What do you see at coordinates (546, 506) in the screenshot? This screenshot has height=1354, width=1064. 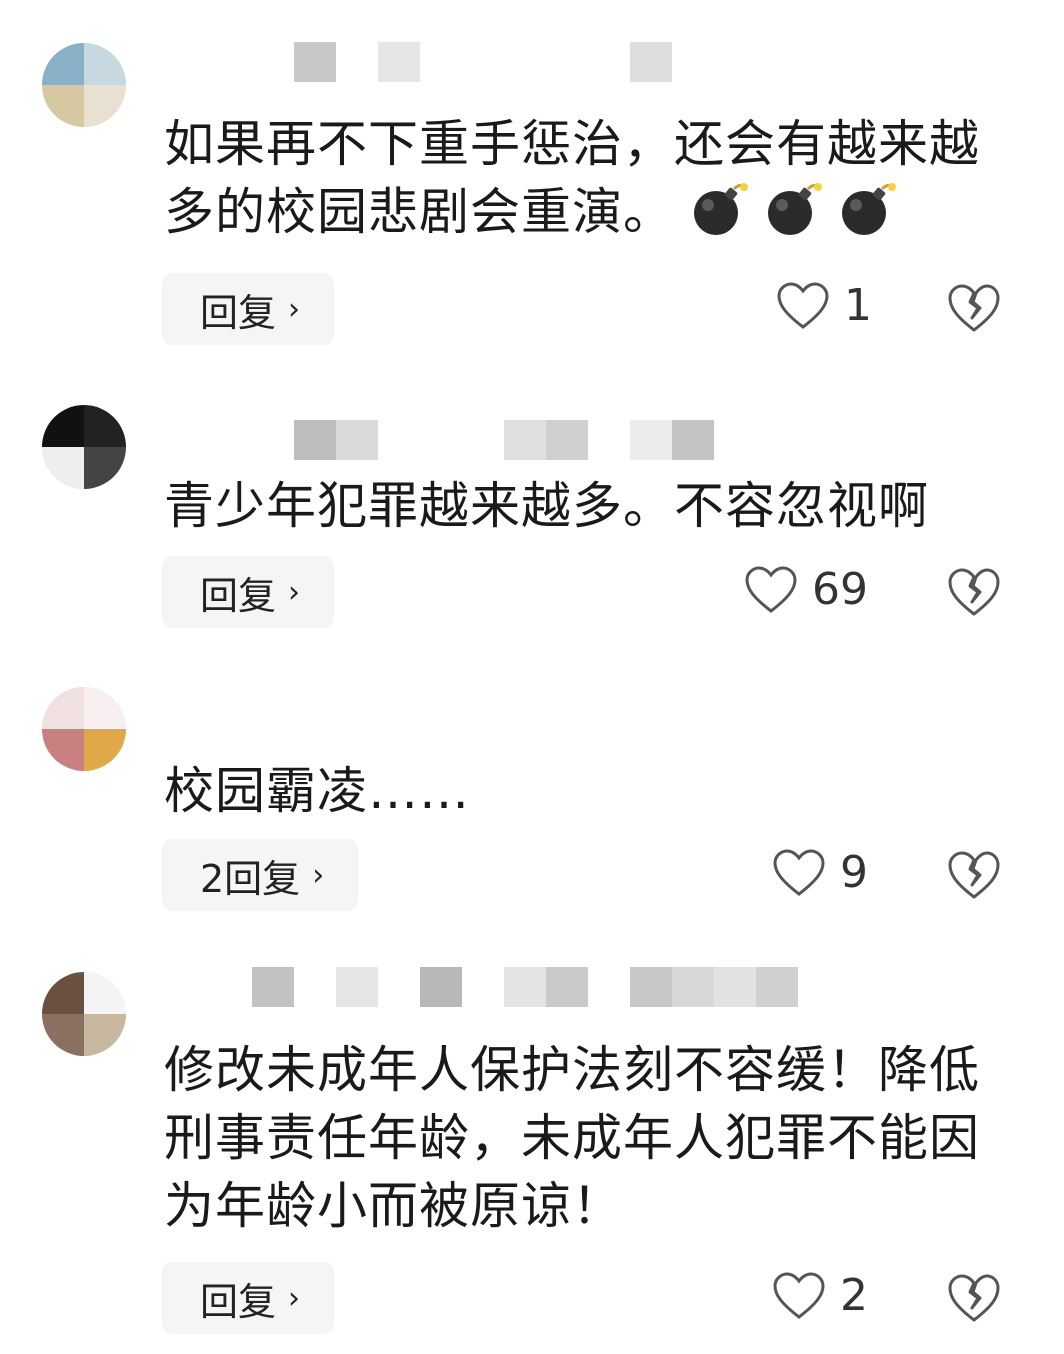 I see `comment-text-content: 青少年犯罪越来越多。不容忽视啊` at bounding box center [546, 506].